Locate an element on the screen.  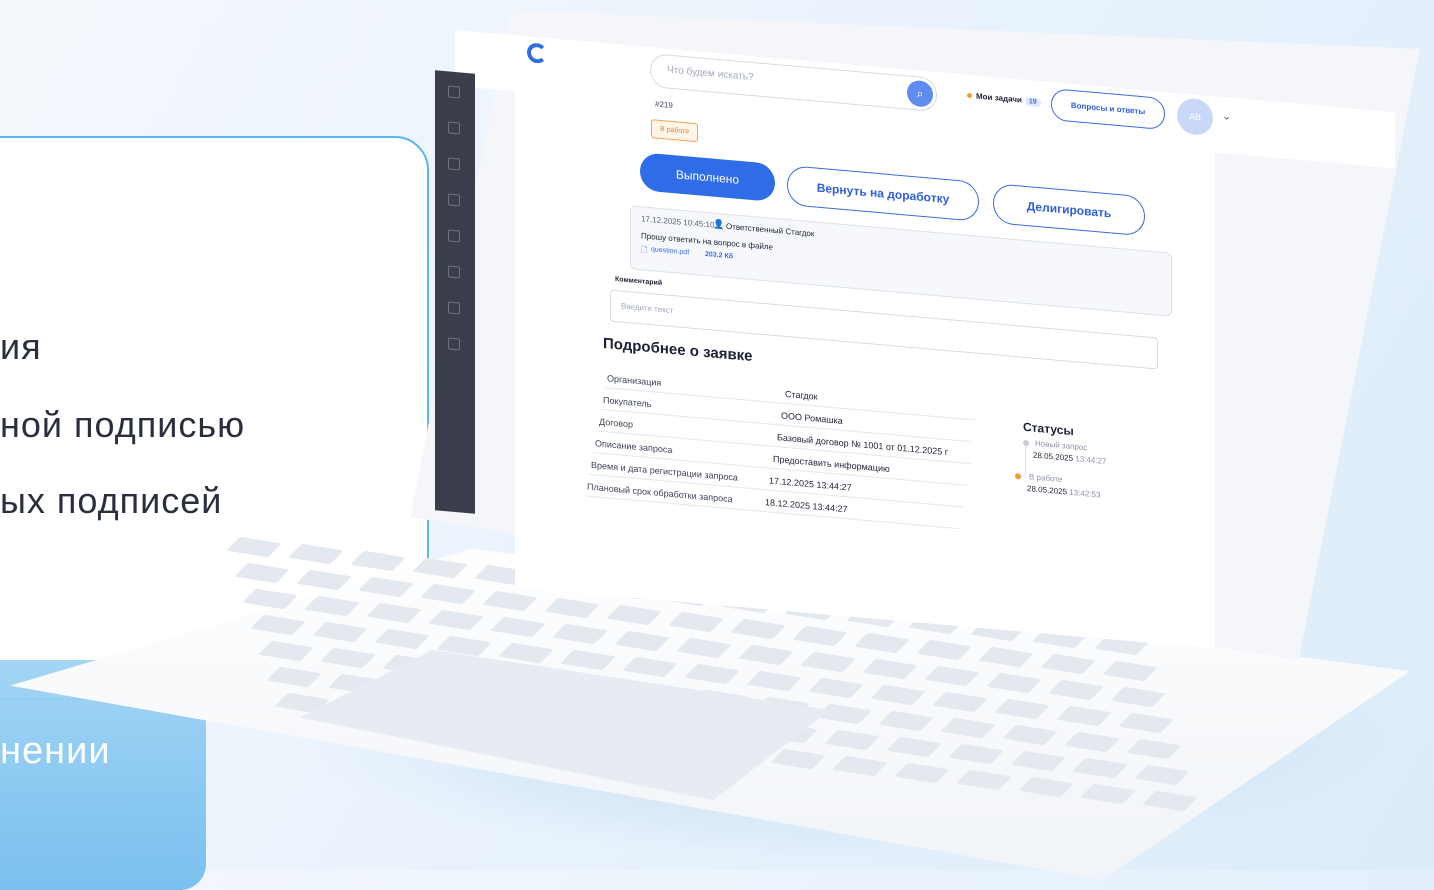
sidebar-user-icon is located at coordinates (454, 200).